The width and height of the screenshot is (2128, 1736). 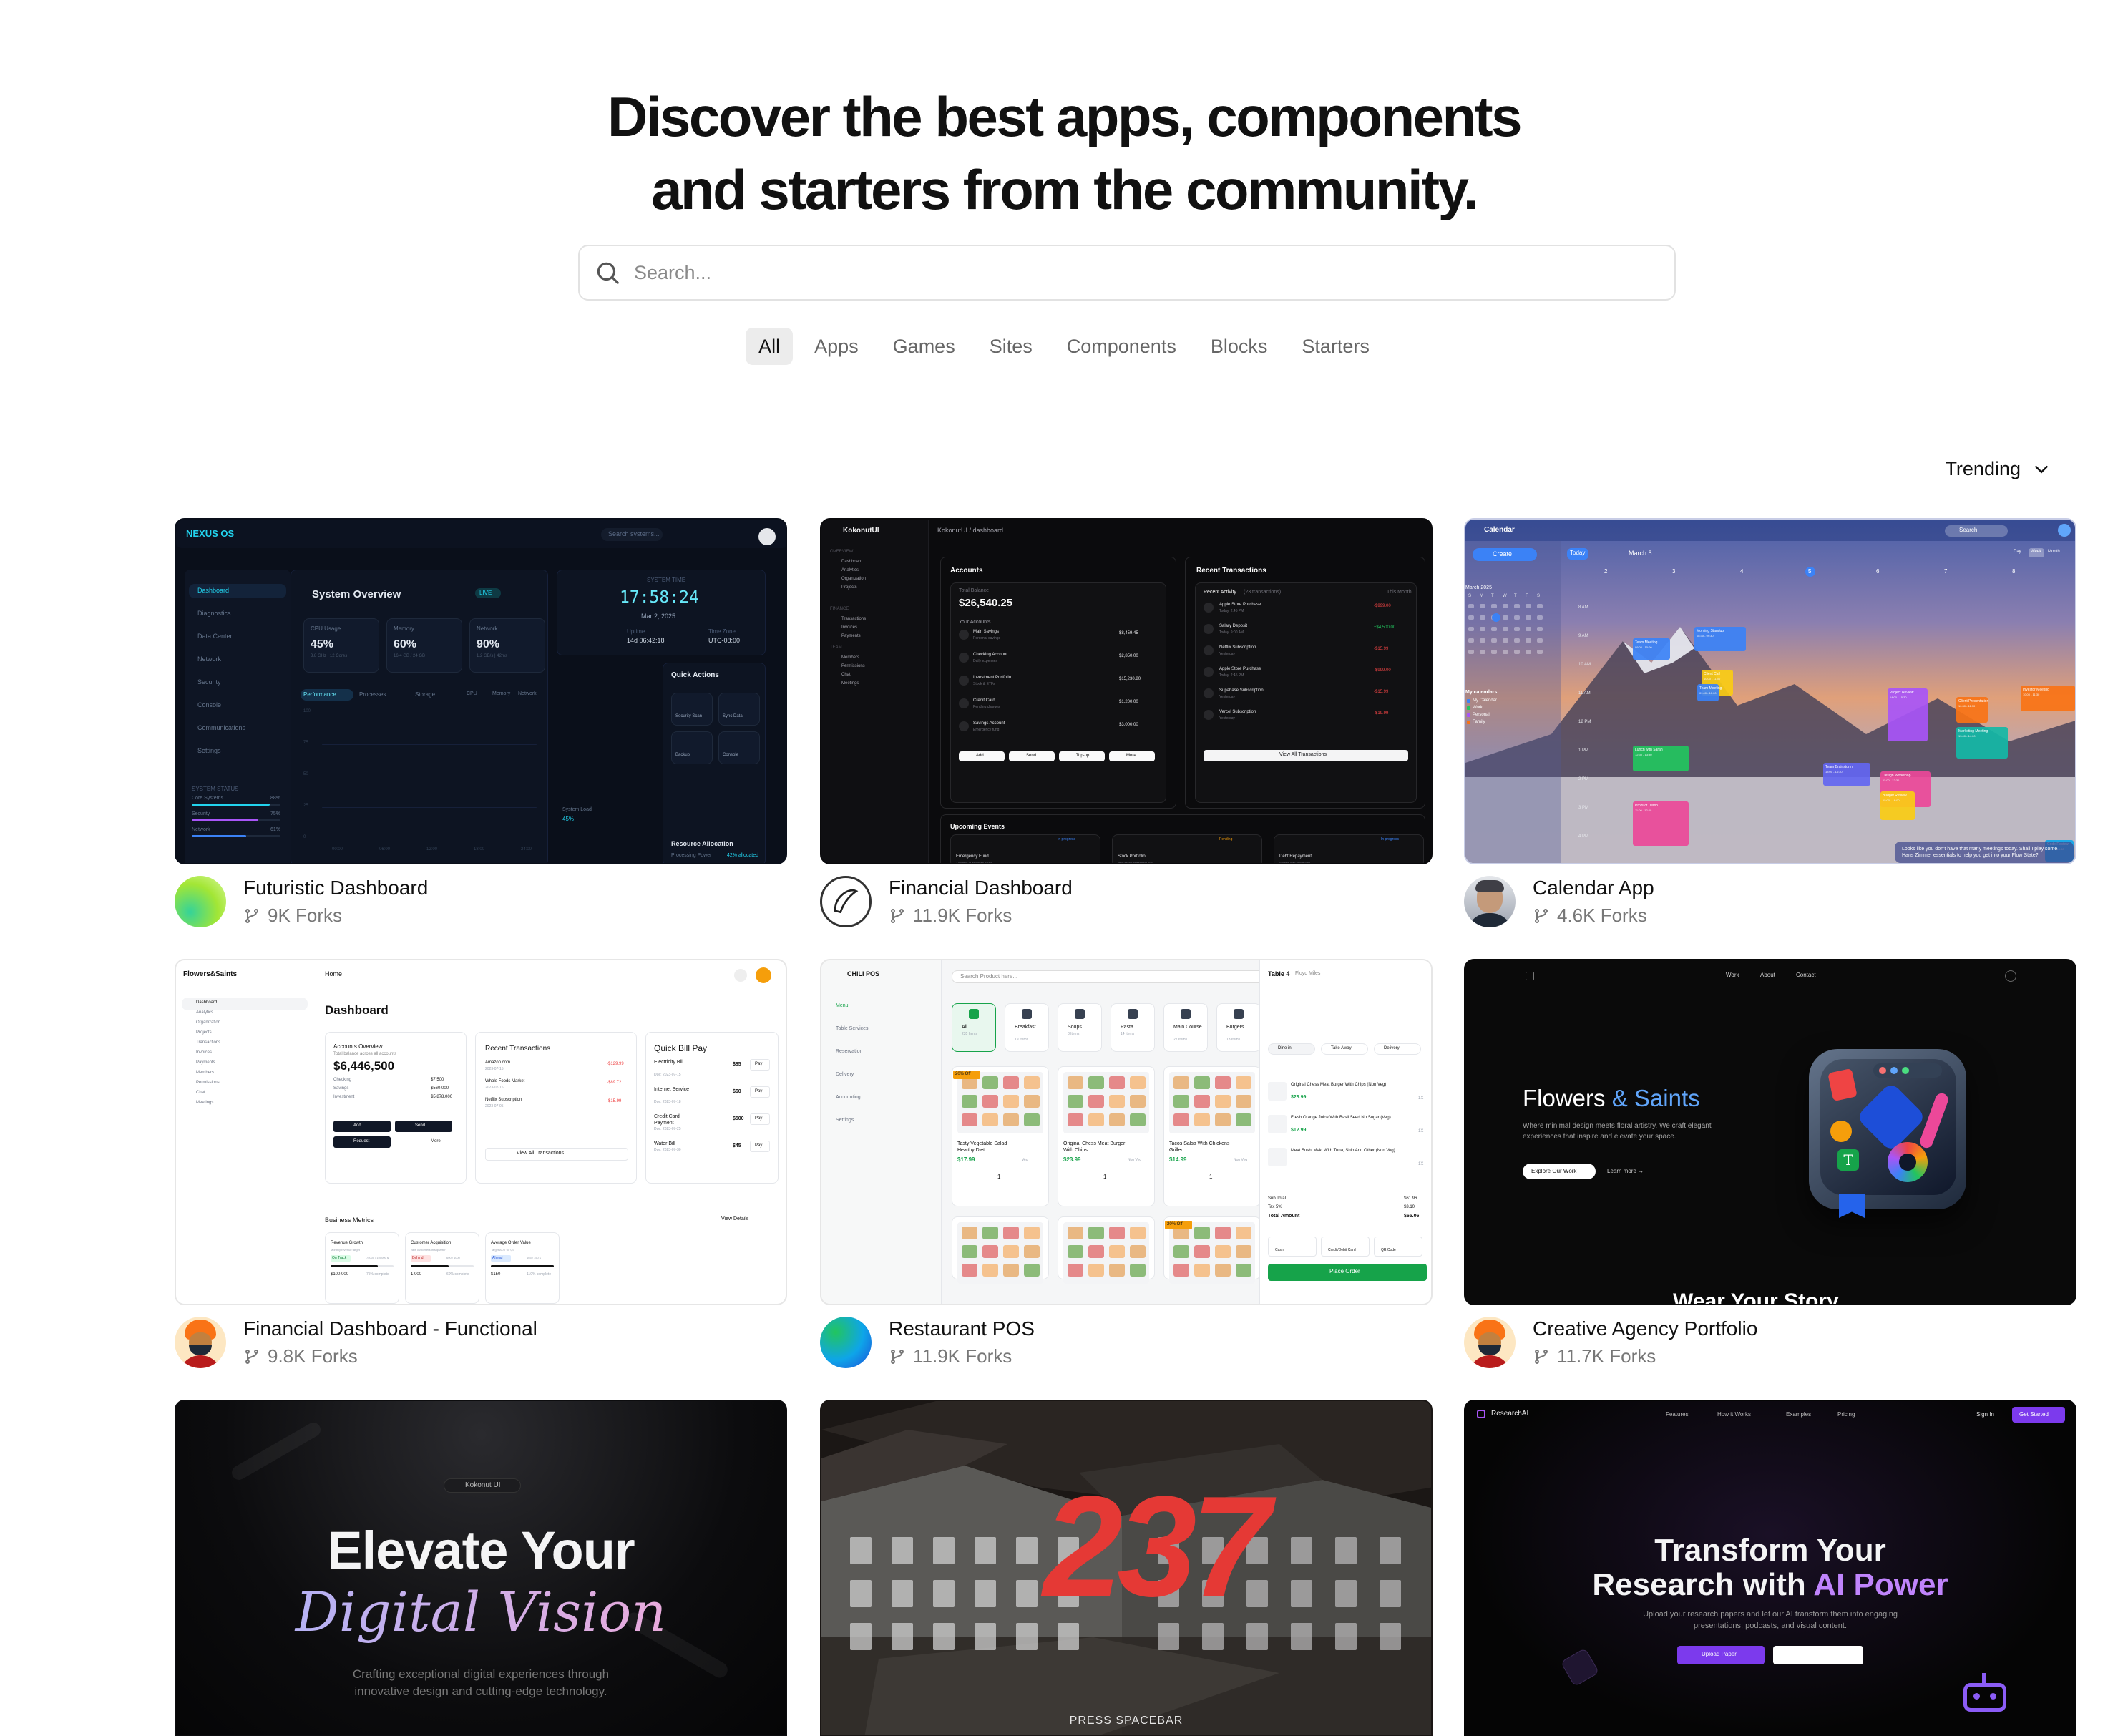 What do you see at coordinates (1625, 1171) in the screenshot?
I see `thumb-link: Learn more →` at bounding box center [1625, 1171].